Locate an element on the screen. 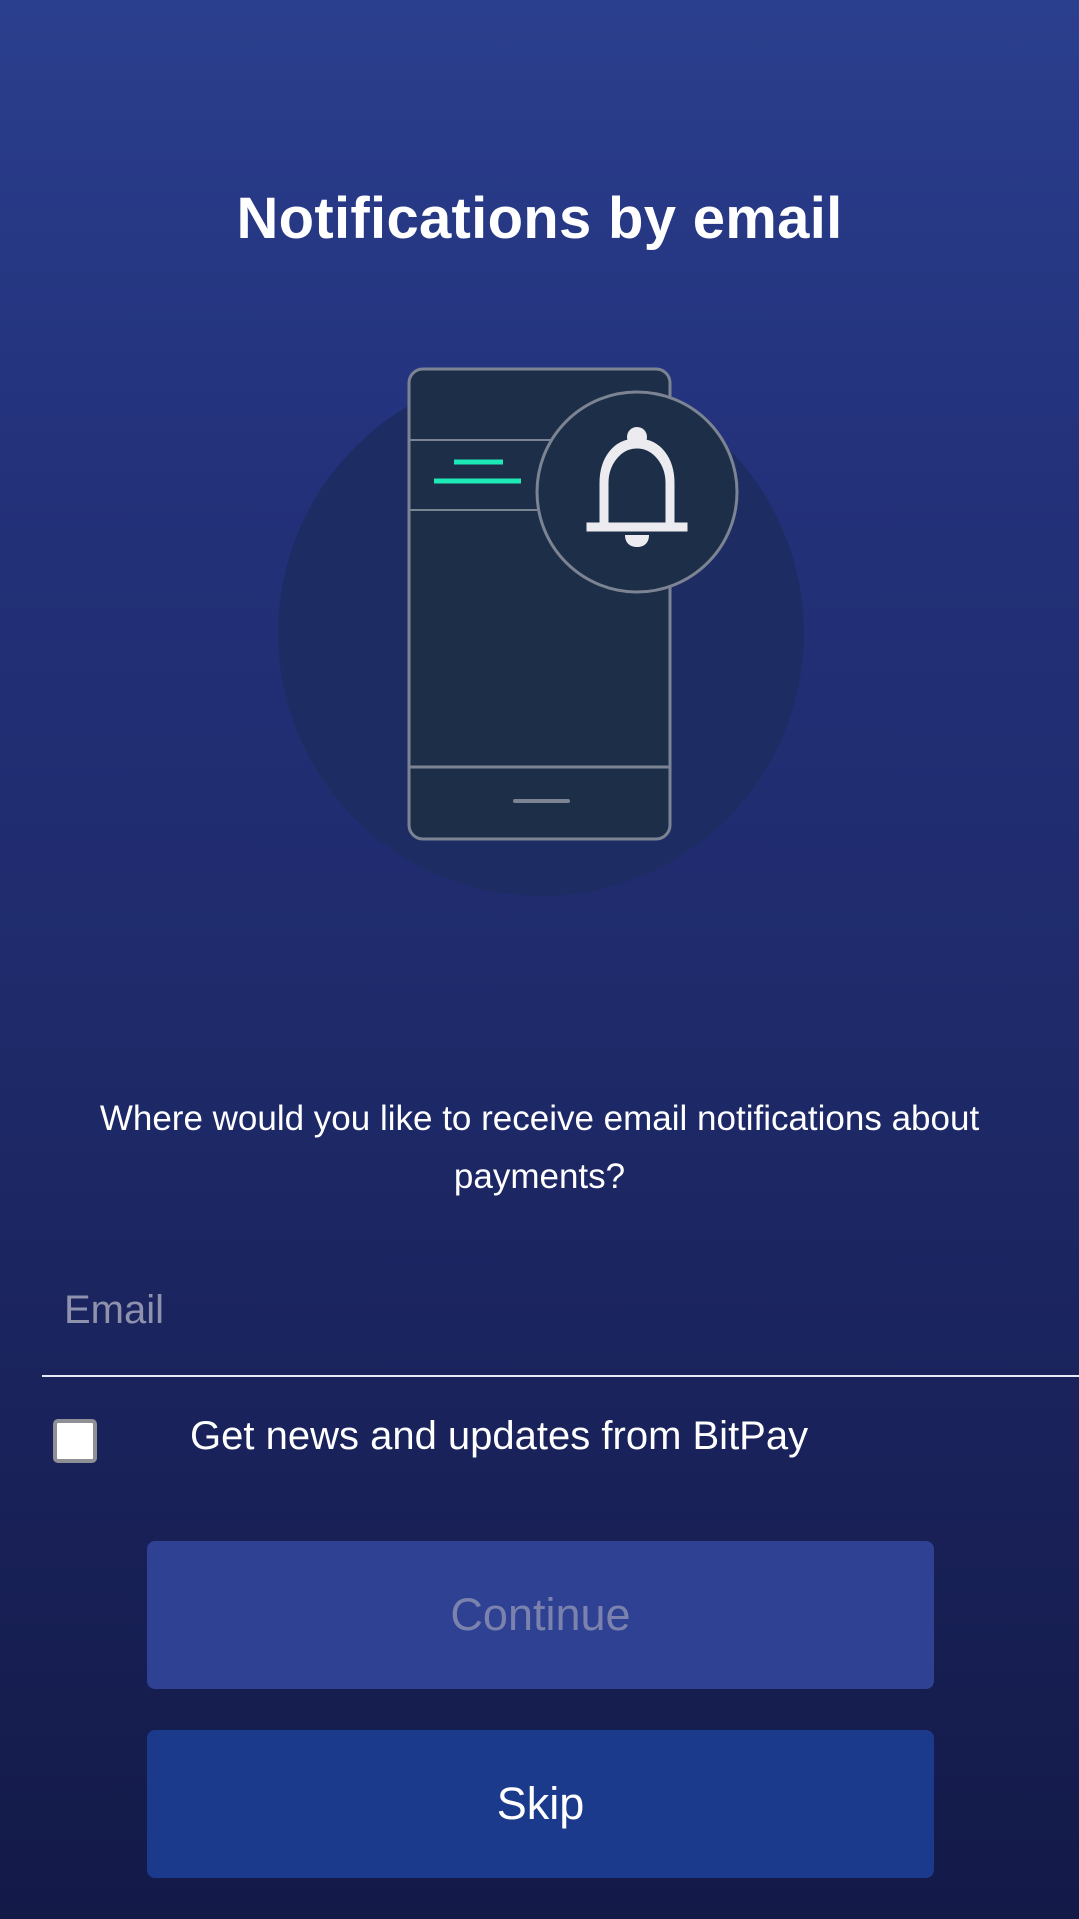 Image resolution: width=1079 pixels, height=1919 pixels. email-field-container is located at coordinates (560, 1321).